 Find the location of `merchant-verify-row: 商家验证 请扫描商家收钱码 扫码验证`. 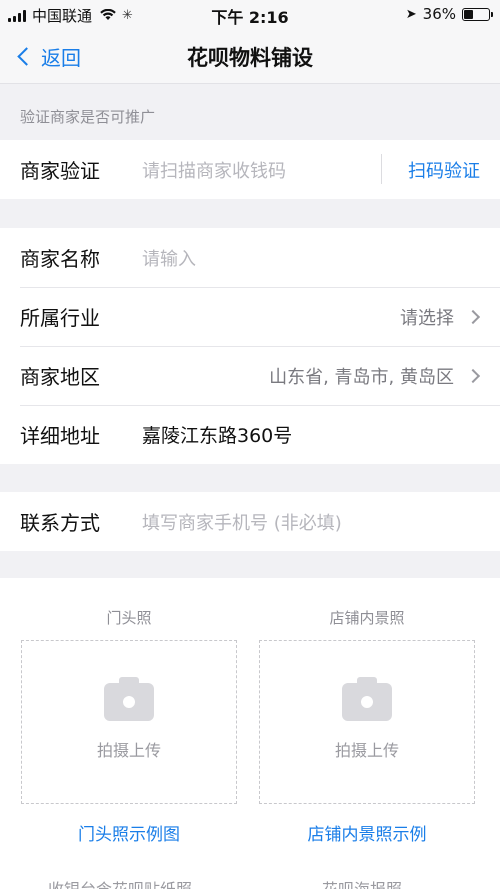

merchant-verify-row: 商家验证 请扫描商家收钱码 扫码验证 is located at coordinates (250, 169).